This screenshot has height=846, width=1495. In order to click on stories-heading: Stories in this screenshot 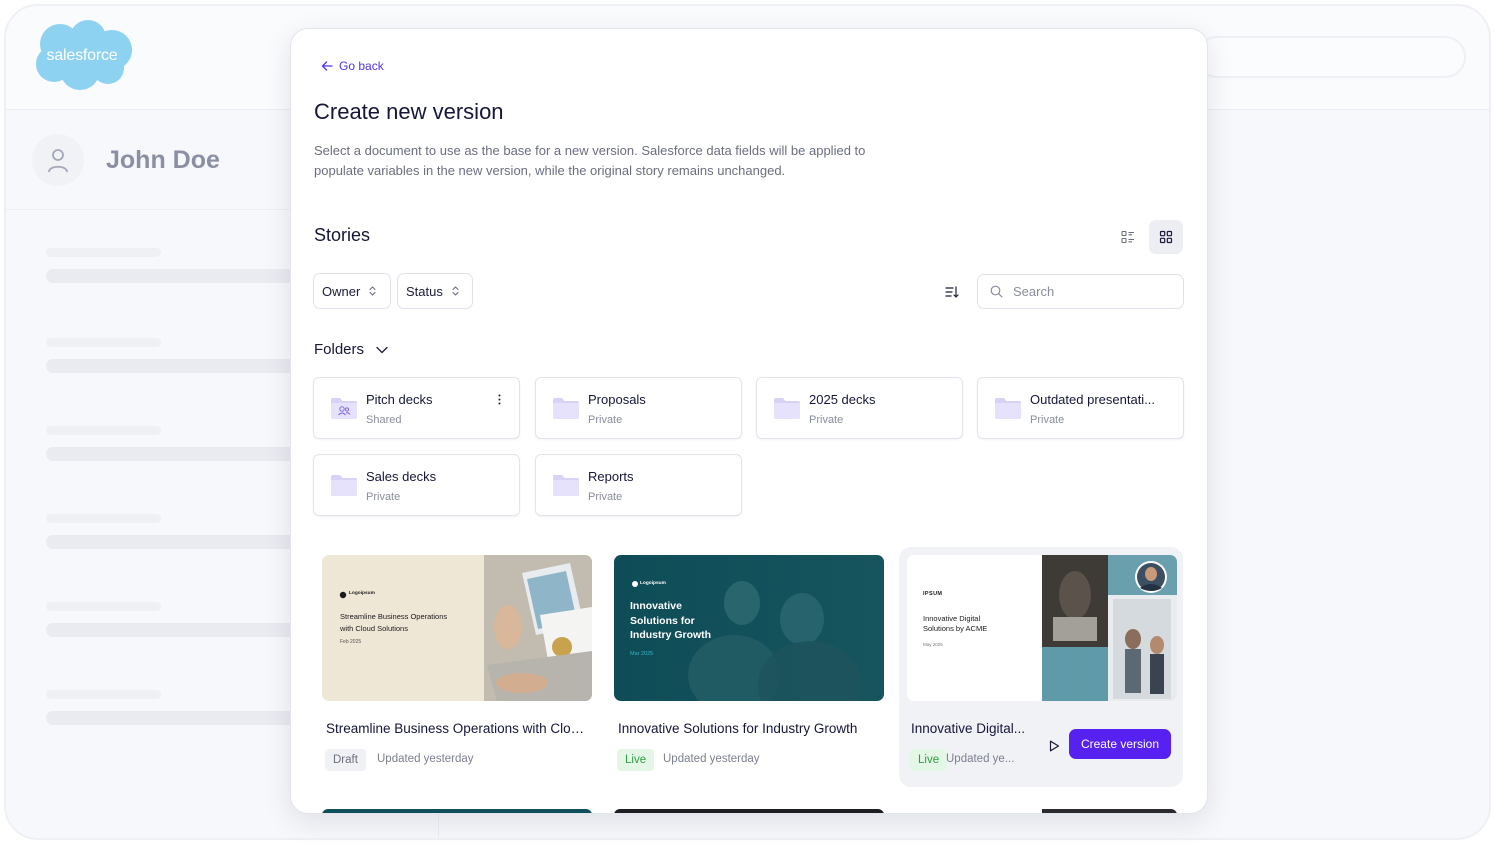, I will do `click(342, 235)`.